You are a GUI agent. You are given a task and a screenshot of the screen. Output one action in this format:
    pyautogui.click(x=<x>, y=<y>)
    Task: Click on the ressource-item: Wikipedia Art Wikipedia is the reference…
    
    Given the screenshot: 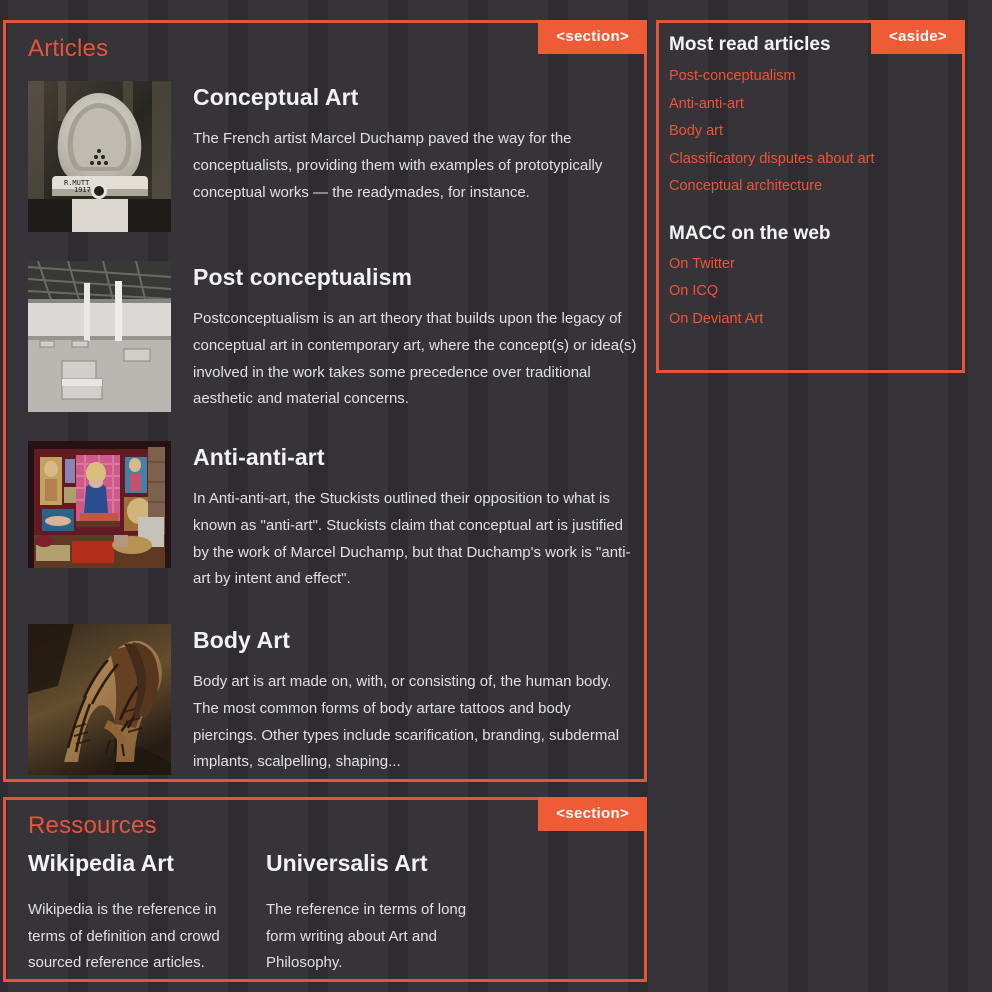 What is the action you would take?
    pyautogui.click(x=147, y=914)
    